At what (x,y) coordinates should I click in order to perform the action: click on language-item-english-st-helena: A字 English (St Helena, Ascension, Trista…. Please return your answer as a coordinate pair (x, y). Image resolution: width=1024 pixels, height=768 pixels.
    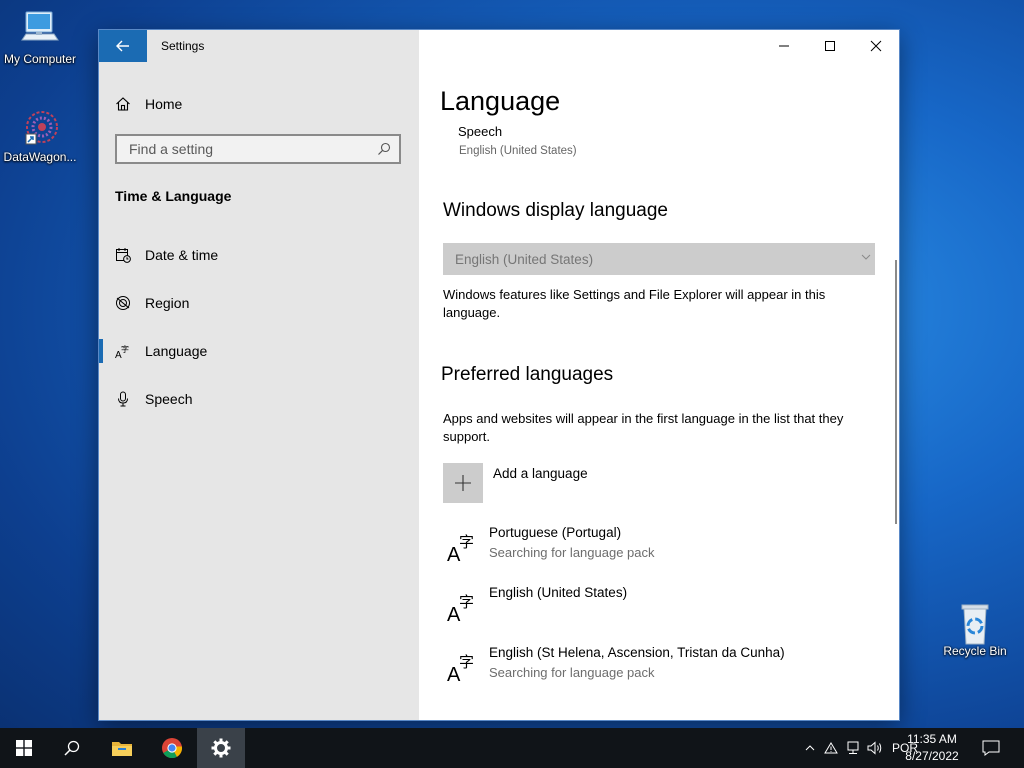
    Looking at the image, I should click on (665, 667).